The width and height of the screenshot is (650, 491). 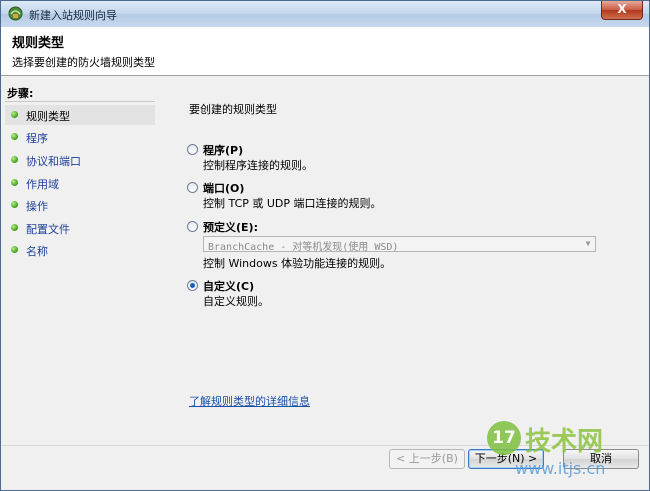 What do you see at coordinates (80, 115) in the screenshot?
I see `sidebar-item-rule-type: 规则类型` at bounding box center [80, 115].